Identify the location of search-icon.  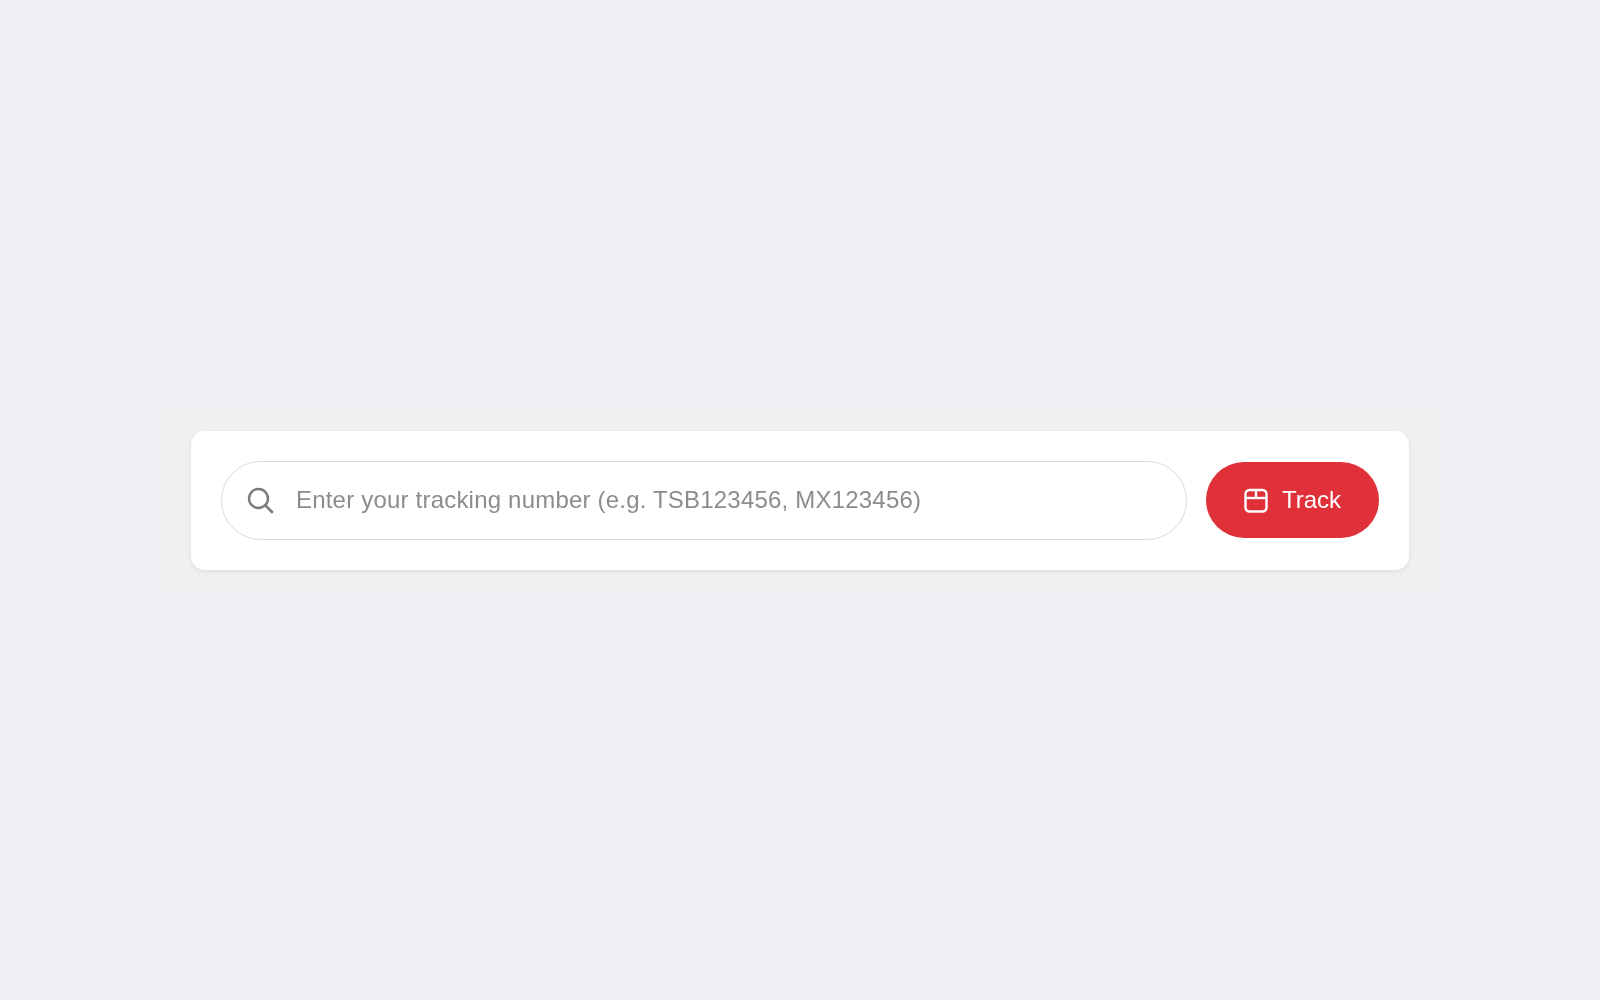
(260, 500).